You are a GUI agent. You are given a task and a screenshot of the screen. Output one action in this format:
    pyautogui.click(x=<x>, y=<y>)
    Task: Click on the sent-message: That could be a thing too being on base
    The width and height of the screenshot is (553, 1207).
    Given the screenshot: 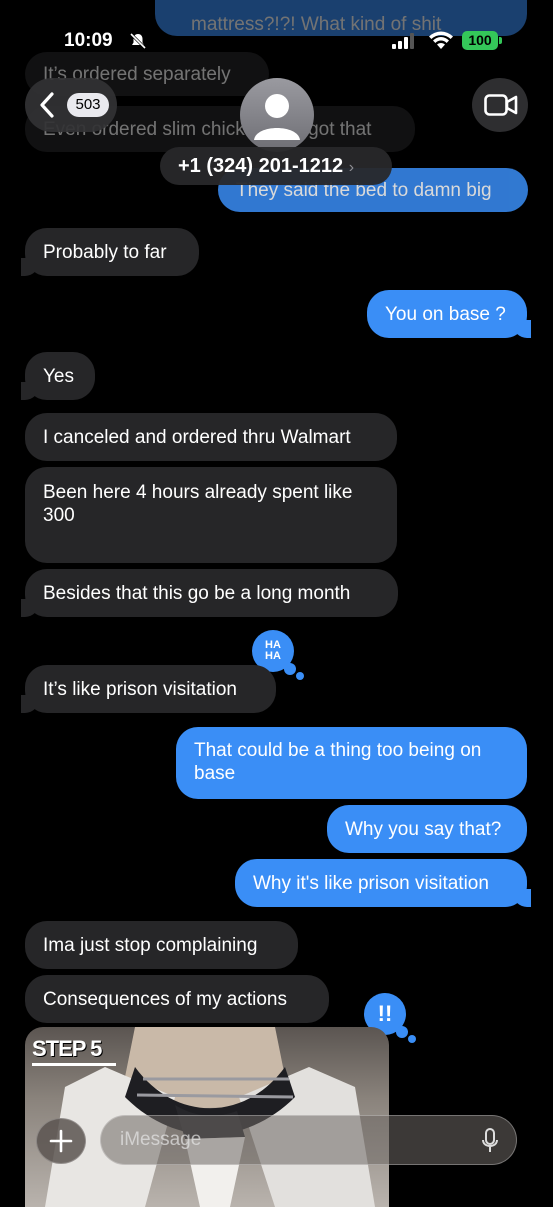 What is the action you would take?
    pyautogui.click(x=351, y=763)
    